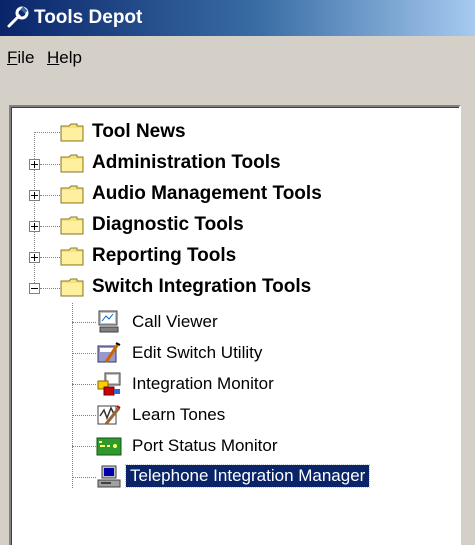  Describe the element at coordinates (34, 288) in the screenshot. I see `collapse-minus-icon` at that location.